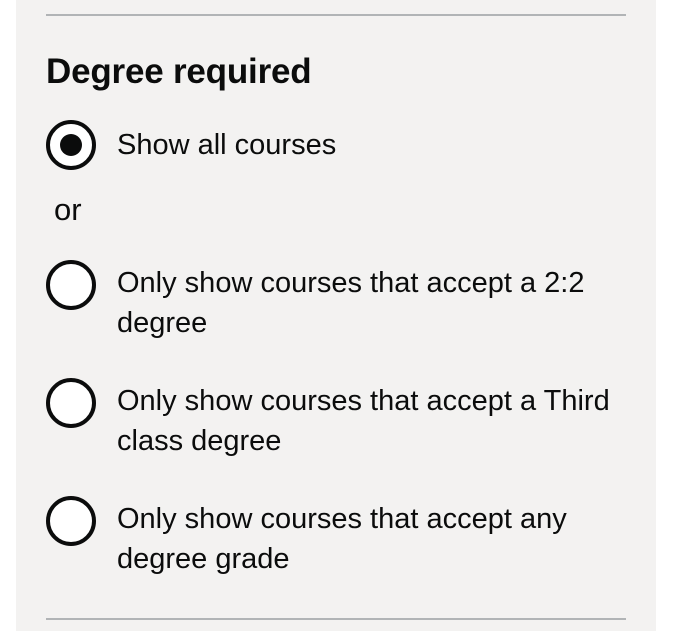  What do you see at coordinates (68, 209) in the screenshot?
I see `or-divider: or` at bounding box center [68, 209].